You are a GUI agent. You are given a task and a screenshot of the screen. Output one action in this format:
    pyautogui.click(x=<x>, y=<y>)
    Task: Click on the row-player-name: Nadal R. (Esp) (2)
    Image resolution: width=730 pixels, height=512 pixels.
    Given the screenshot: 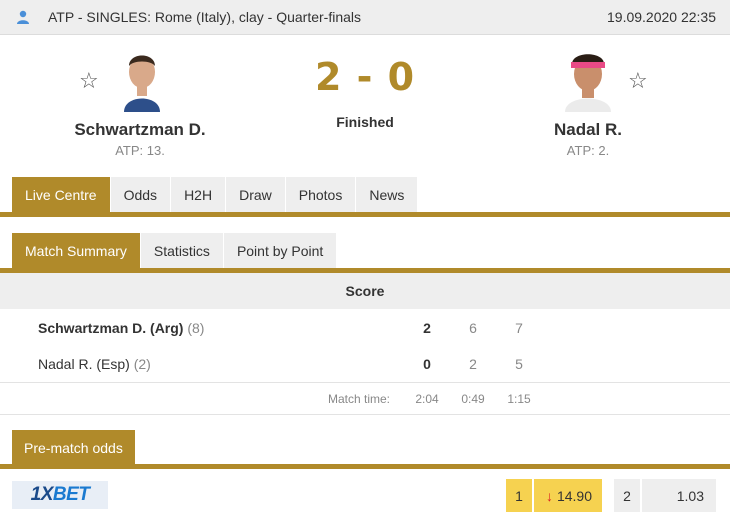 What is the action you would take?
    pyautogui.click(x=94, y=364)
    